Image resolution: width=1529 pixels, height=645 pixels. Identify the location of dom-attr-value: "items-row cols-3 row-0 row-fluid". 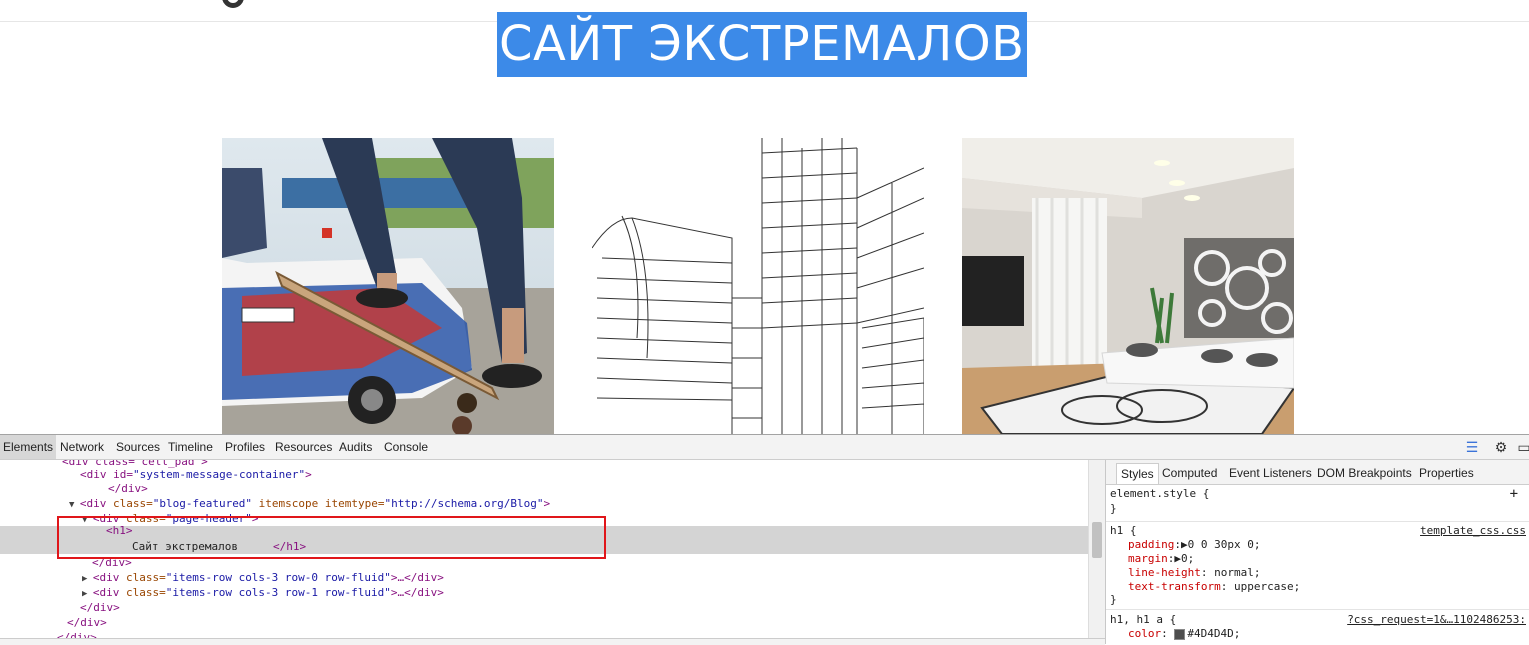
(278, 577).